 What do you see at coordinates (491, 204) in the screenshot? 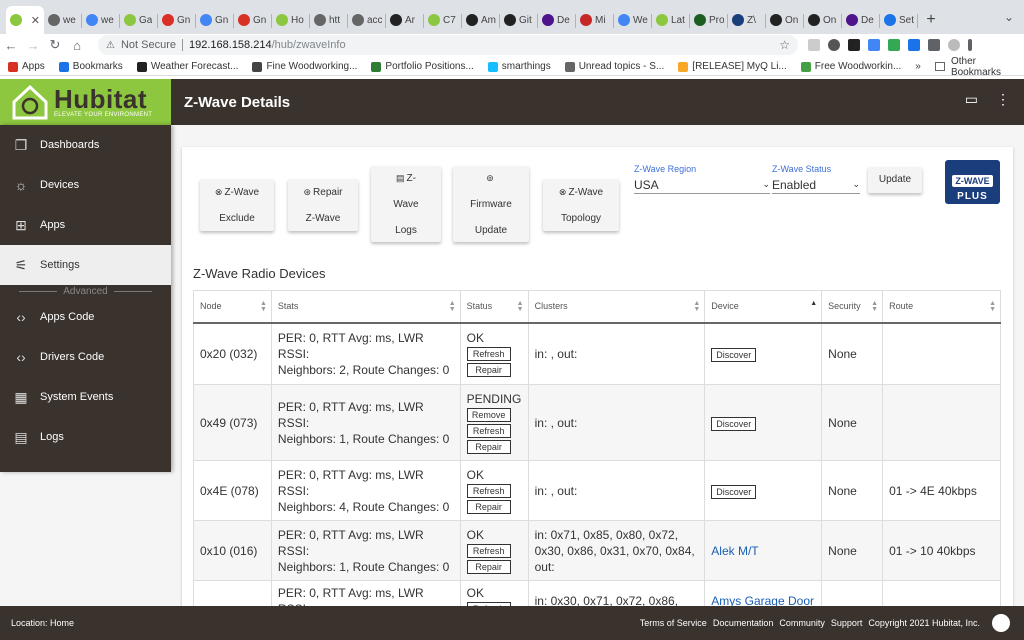
I see `firmware-update-button: ⊚ Firmware Update` at bounding box center [491, 204].